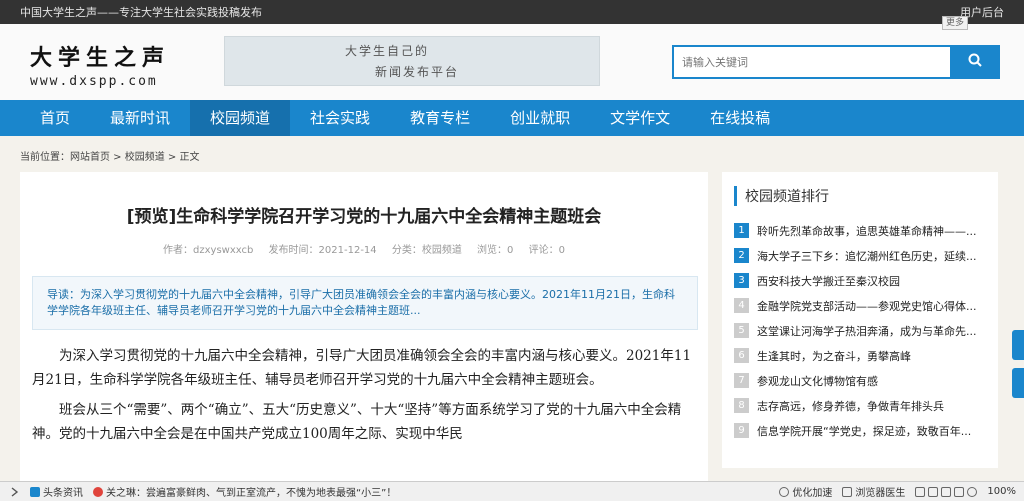 Image resolution: width=1024 pixels, height=501 pixels. I want to click on nav-submit: 在线投稿, so click(740, 118).